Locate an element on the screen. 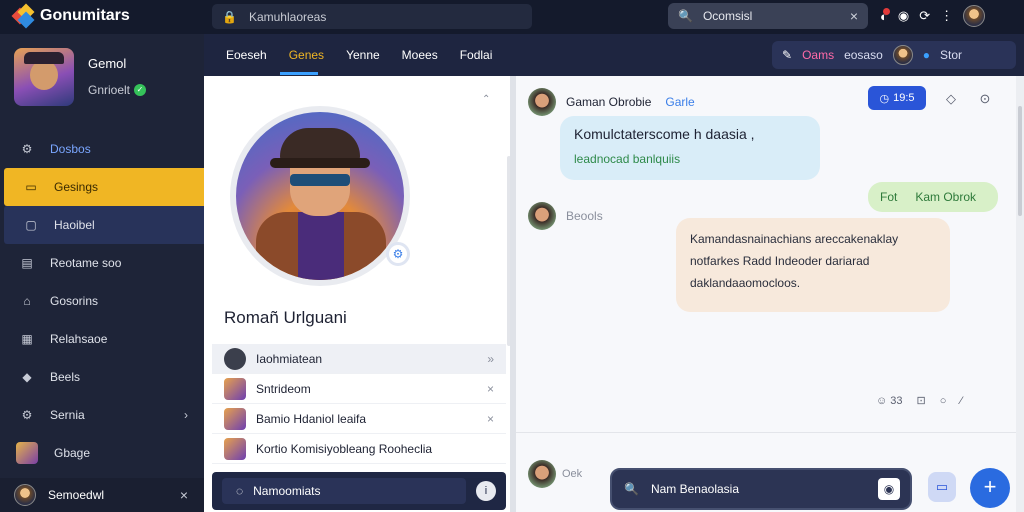  list-item-label: Sntrideom is located at coordinates (283, 388).